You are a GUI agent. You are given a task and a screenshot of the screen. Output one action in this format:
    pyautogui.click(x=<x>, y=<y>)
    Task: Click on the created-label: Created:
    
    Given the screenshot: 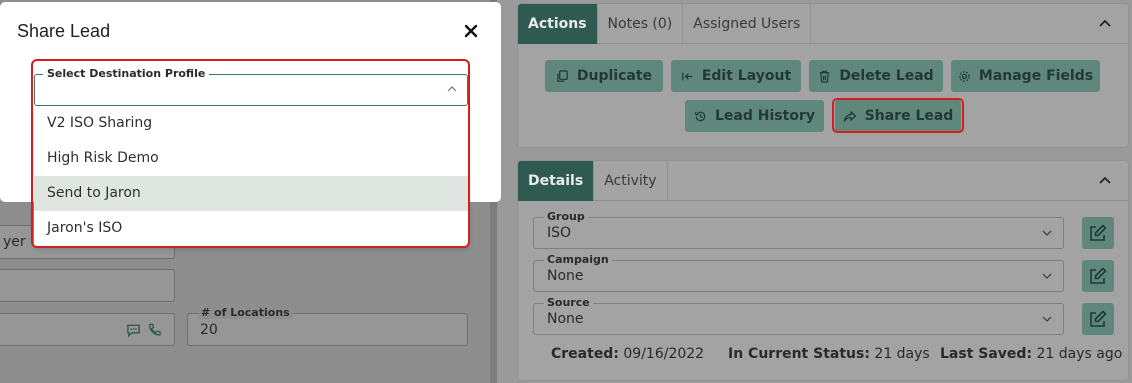 What is the action you would take?
    pyautogui.click(x=585, y=354)
    